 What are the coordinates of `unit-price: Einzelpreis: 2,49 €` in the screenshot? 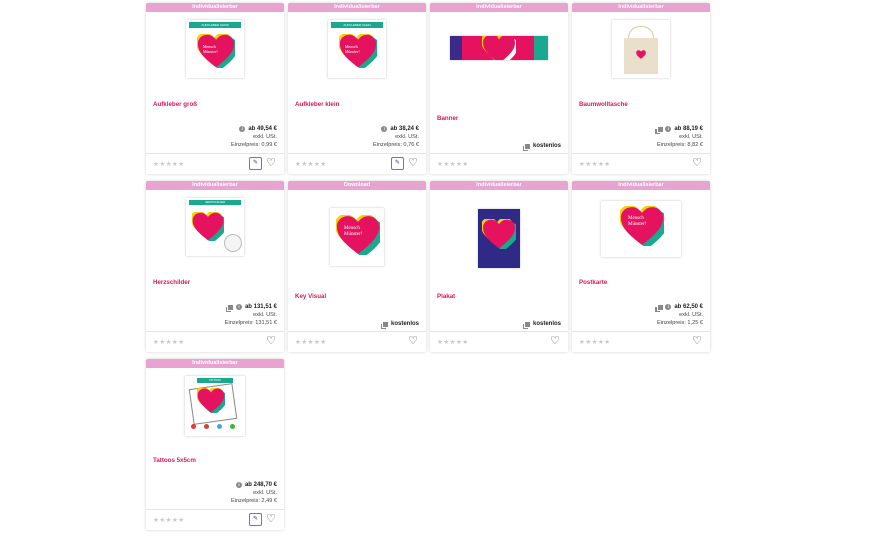 It's located at (253, 501).